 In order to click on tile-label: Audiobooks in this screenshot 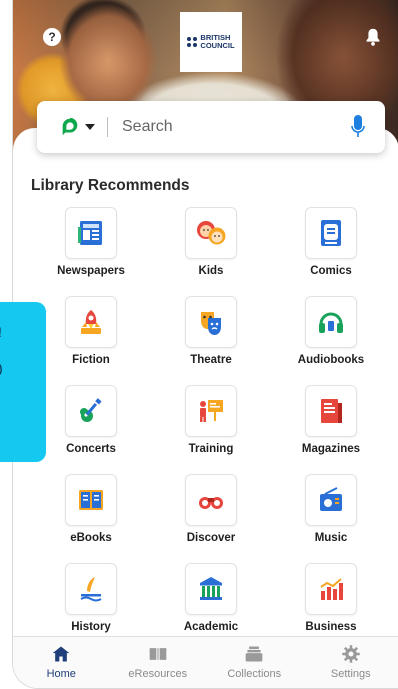, I will do `click(331, 360)`.